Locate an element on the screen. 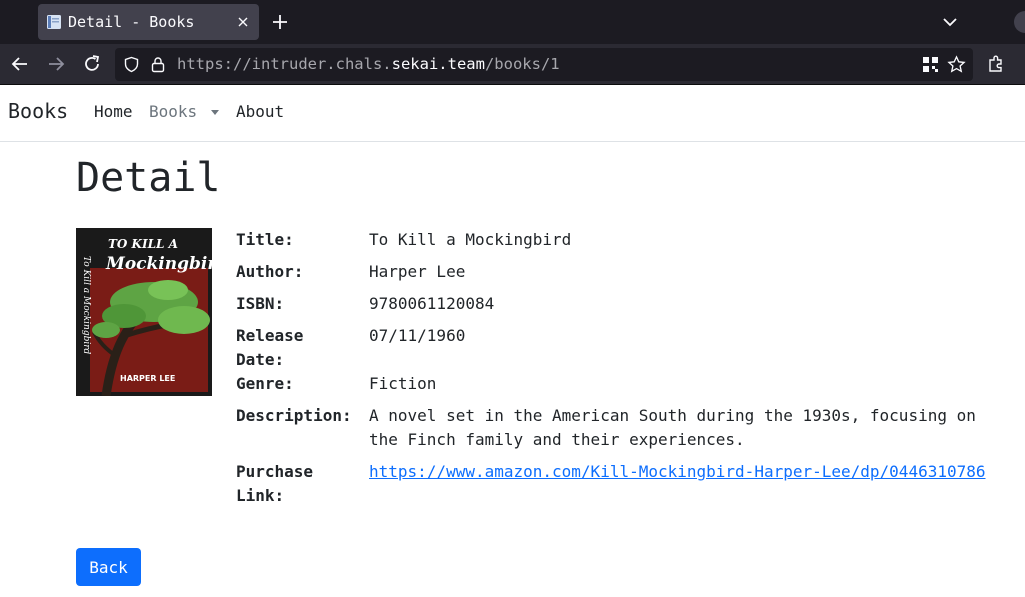  browser-tab: Detail - Books is located at coordinates (148, 22).